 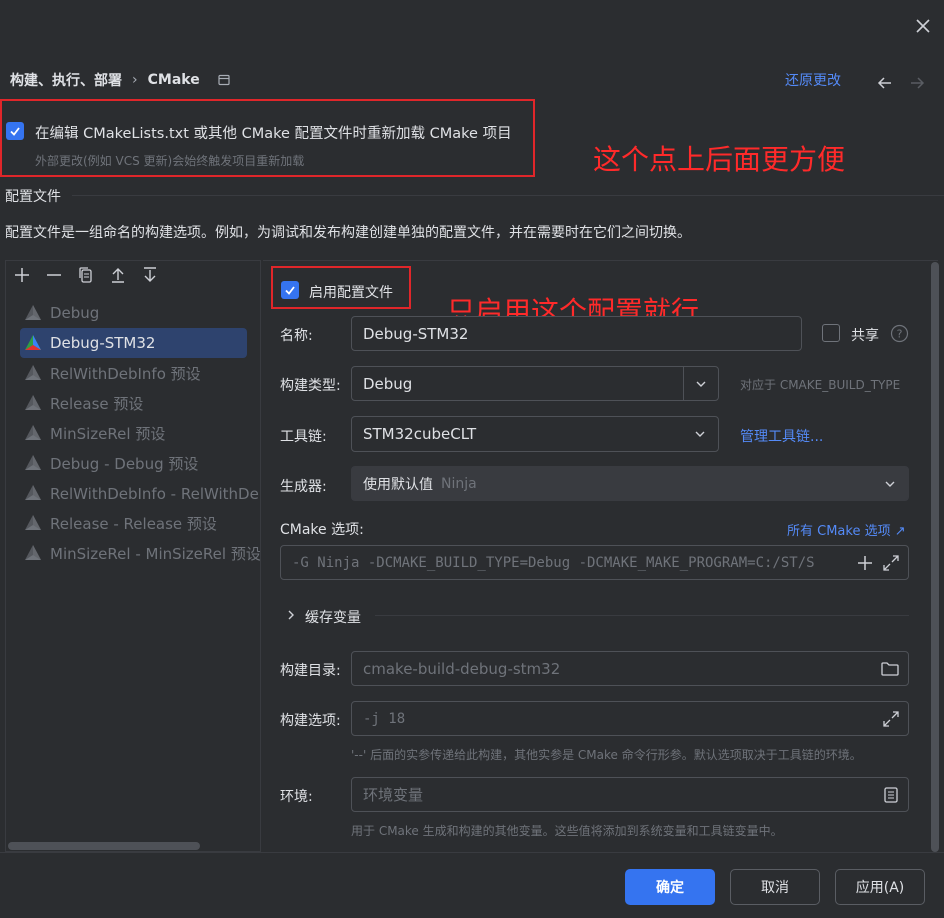 I want to click on profile-item: Release 预设, so click(x=140, y=403).